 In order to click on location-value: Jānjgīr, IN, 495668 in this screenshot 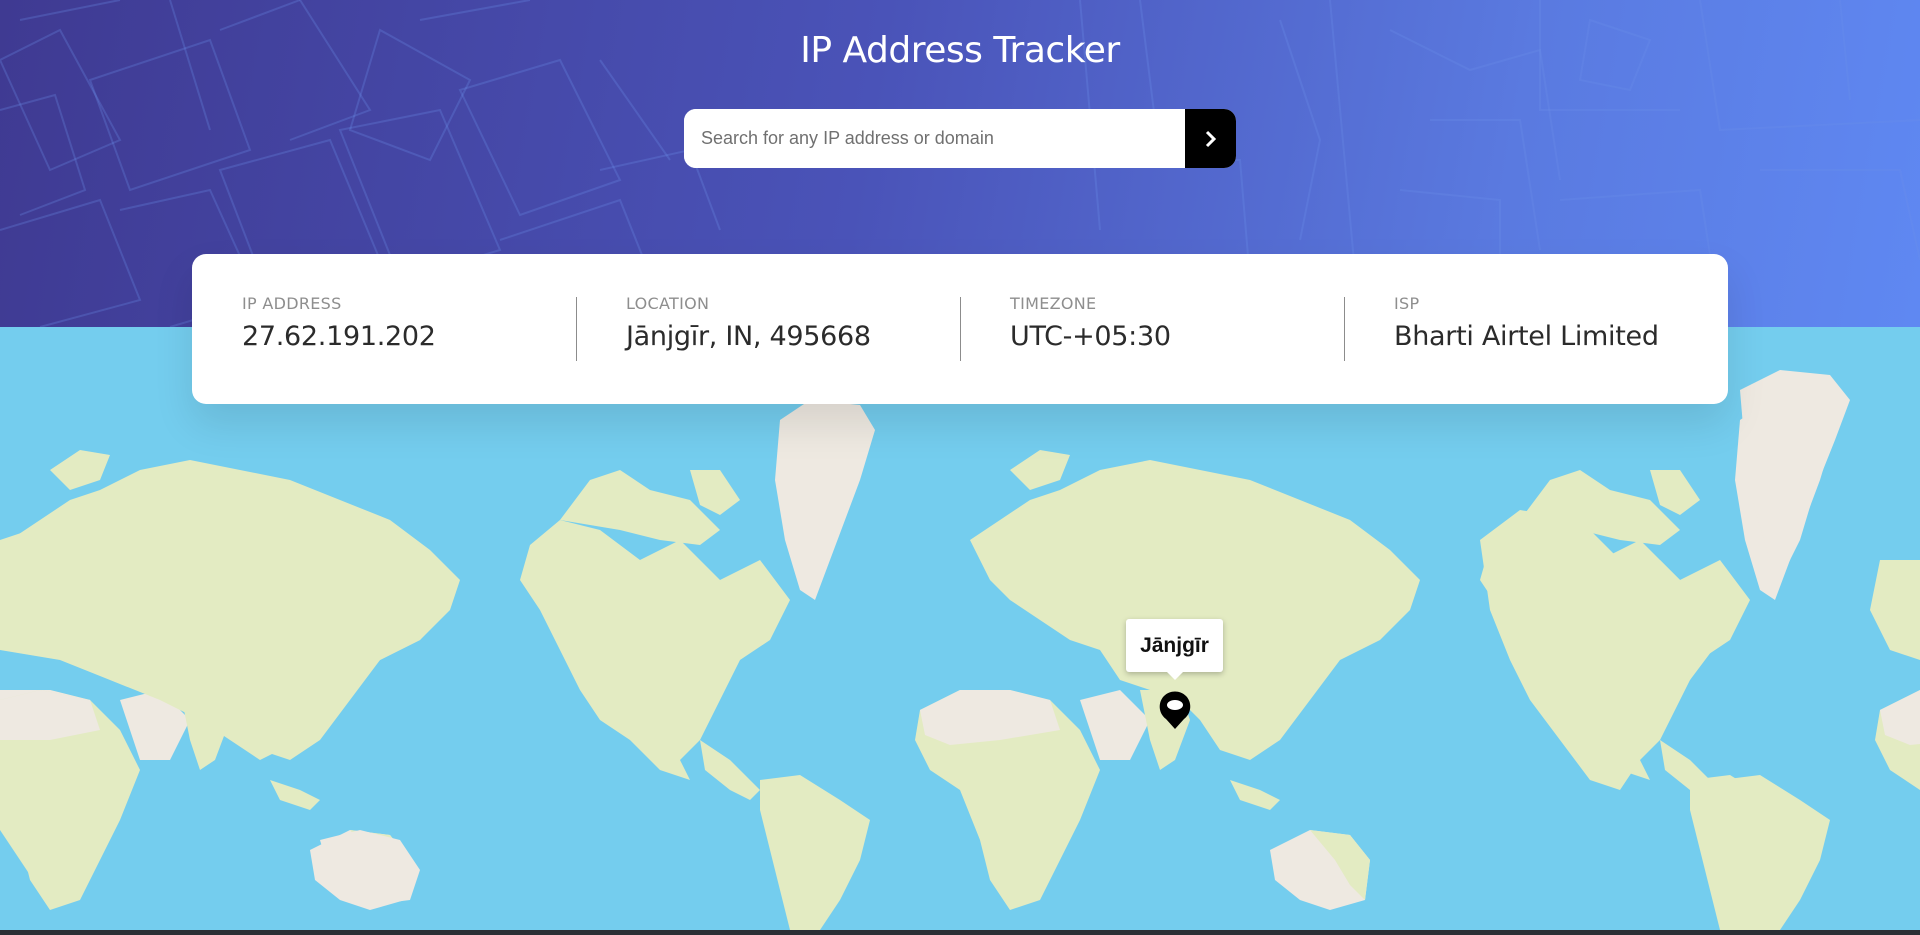, I will do `click(748, 336)`.